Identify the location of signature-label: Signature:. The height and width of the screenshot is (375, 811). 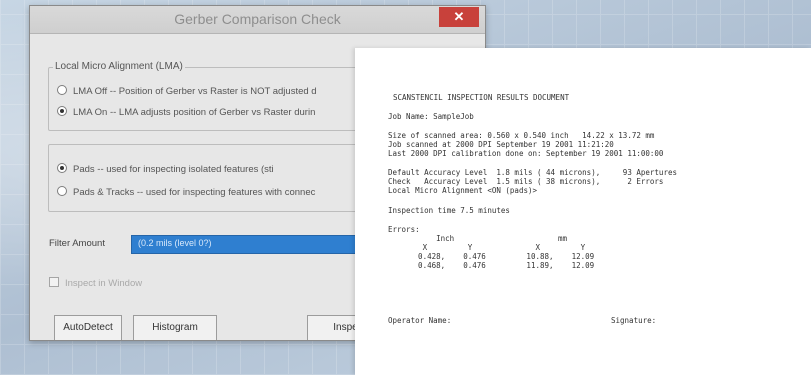
(634, 320).